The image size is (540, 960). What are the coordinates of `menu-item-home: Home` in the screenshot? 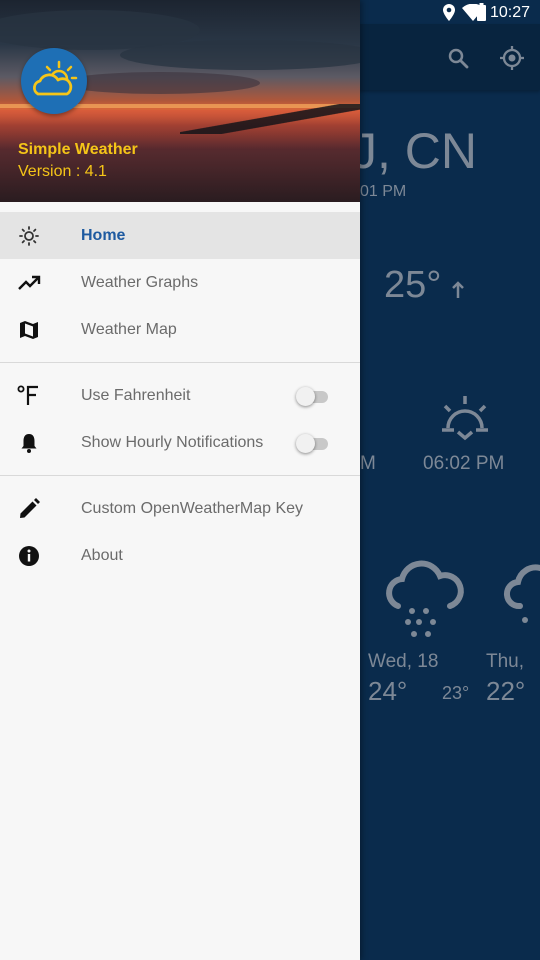 It's located at (180, 235).